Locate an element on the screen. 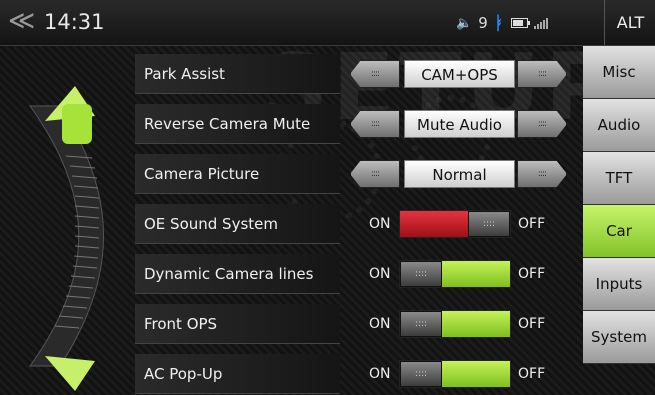  signal-icon is located at coordinates (540, 23).